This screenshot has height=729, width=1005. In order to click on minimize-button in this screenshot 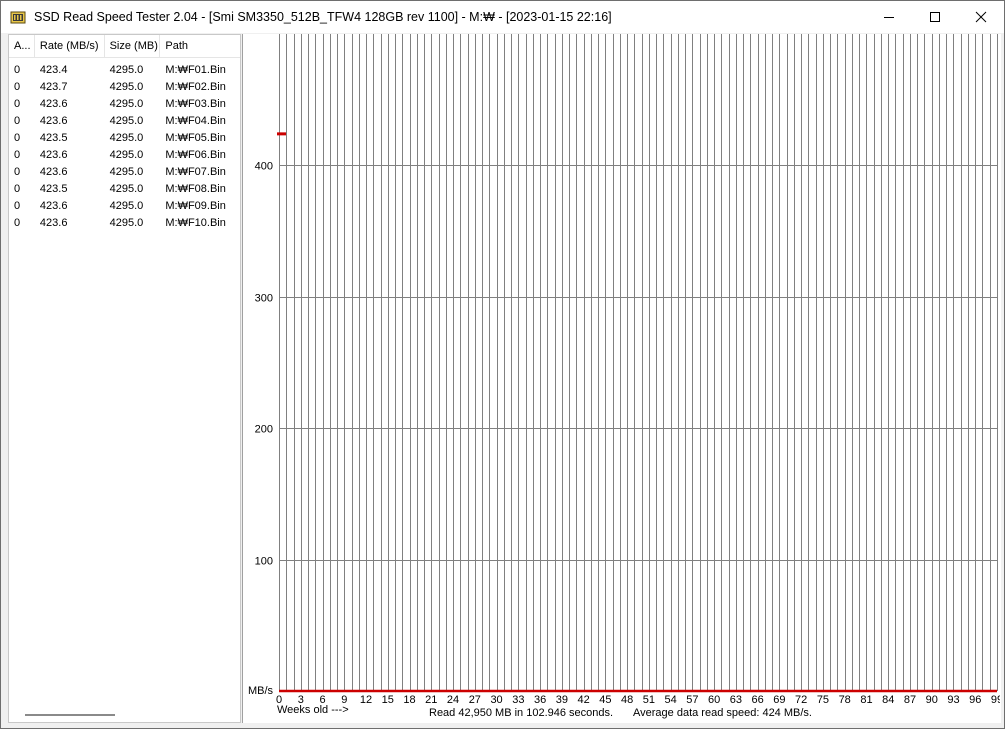, I will do `click(889, 17)`.